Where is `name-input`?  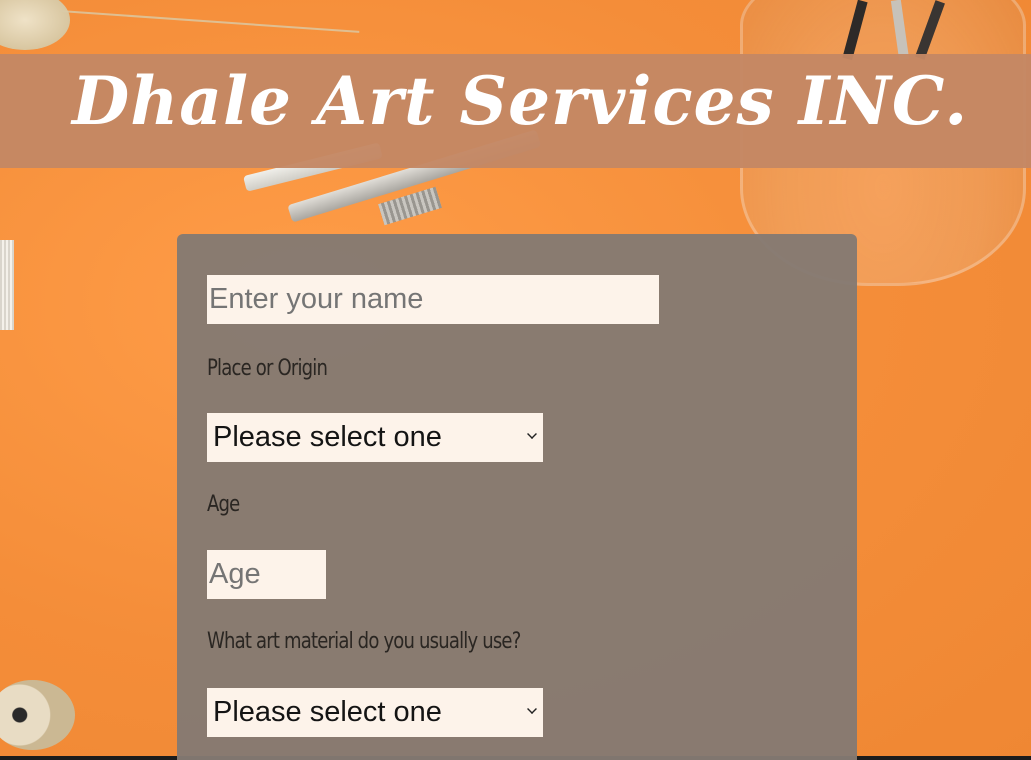
name-input is located at coordinates (433, 299).